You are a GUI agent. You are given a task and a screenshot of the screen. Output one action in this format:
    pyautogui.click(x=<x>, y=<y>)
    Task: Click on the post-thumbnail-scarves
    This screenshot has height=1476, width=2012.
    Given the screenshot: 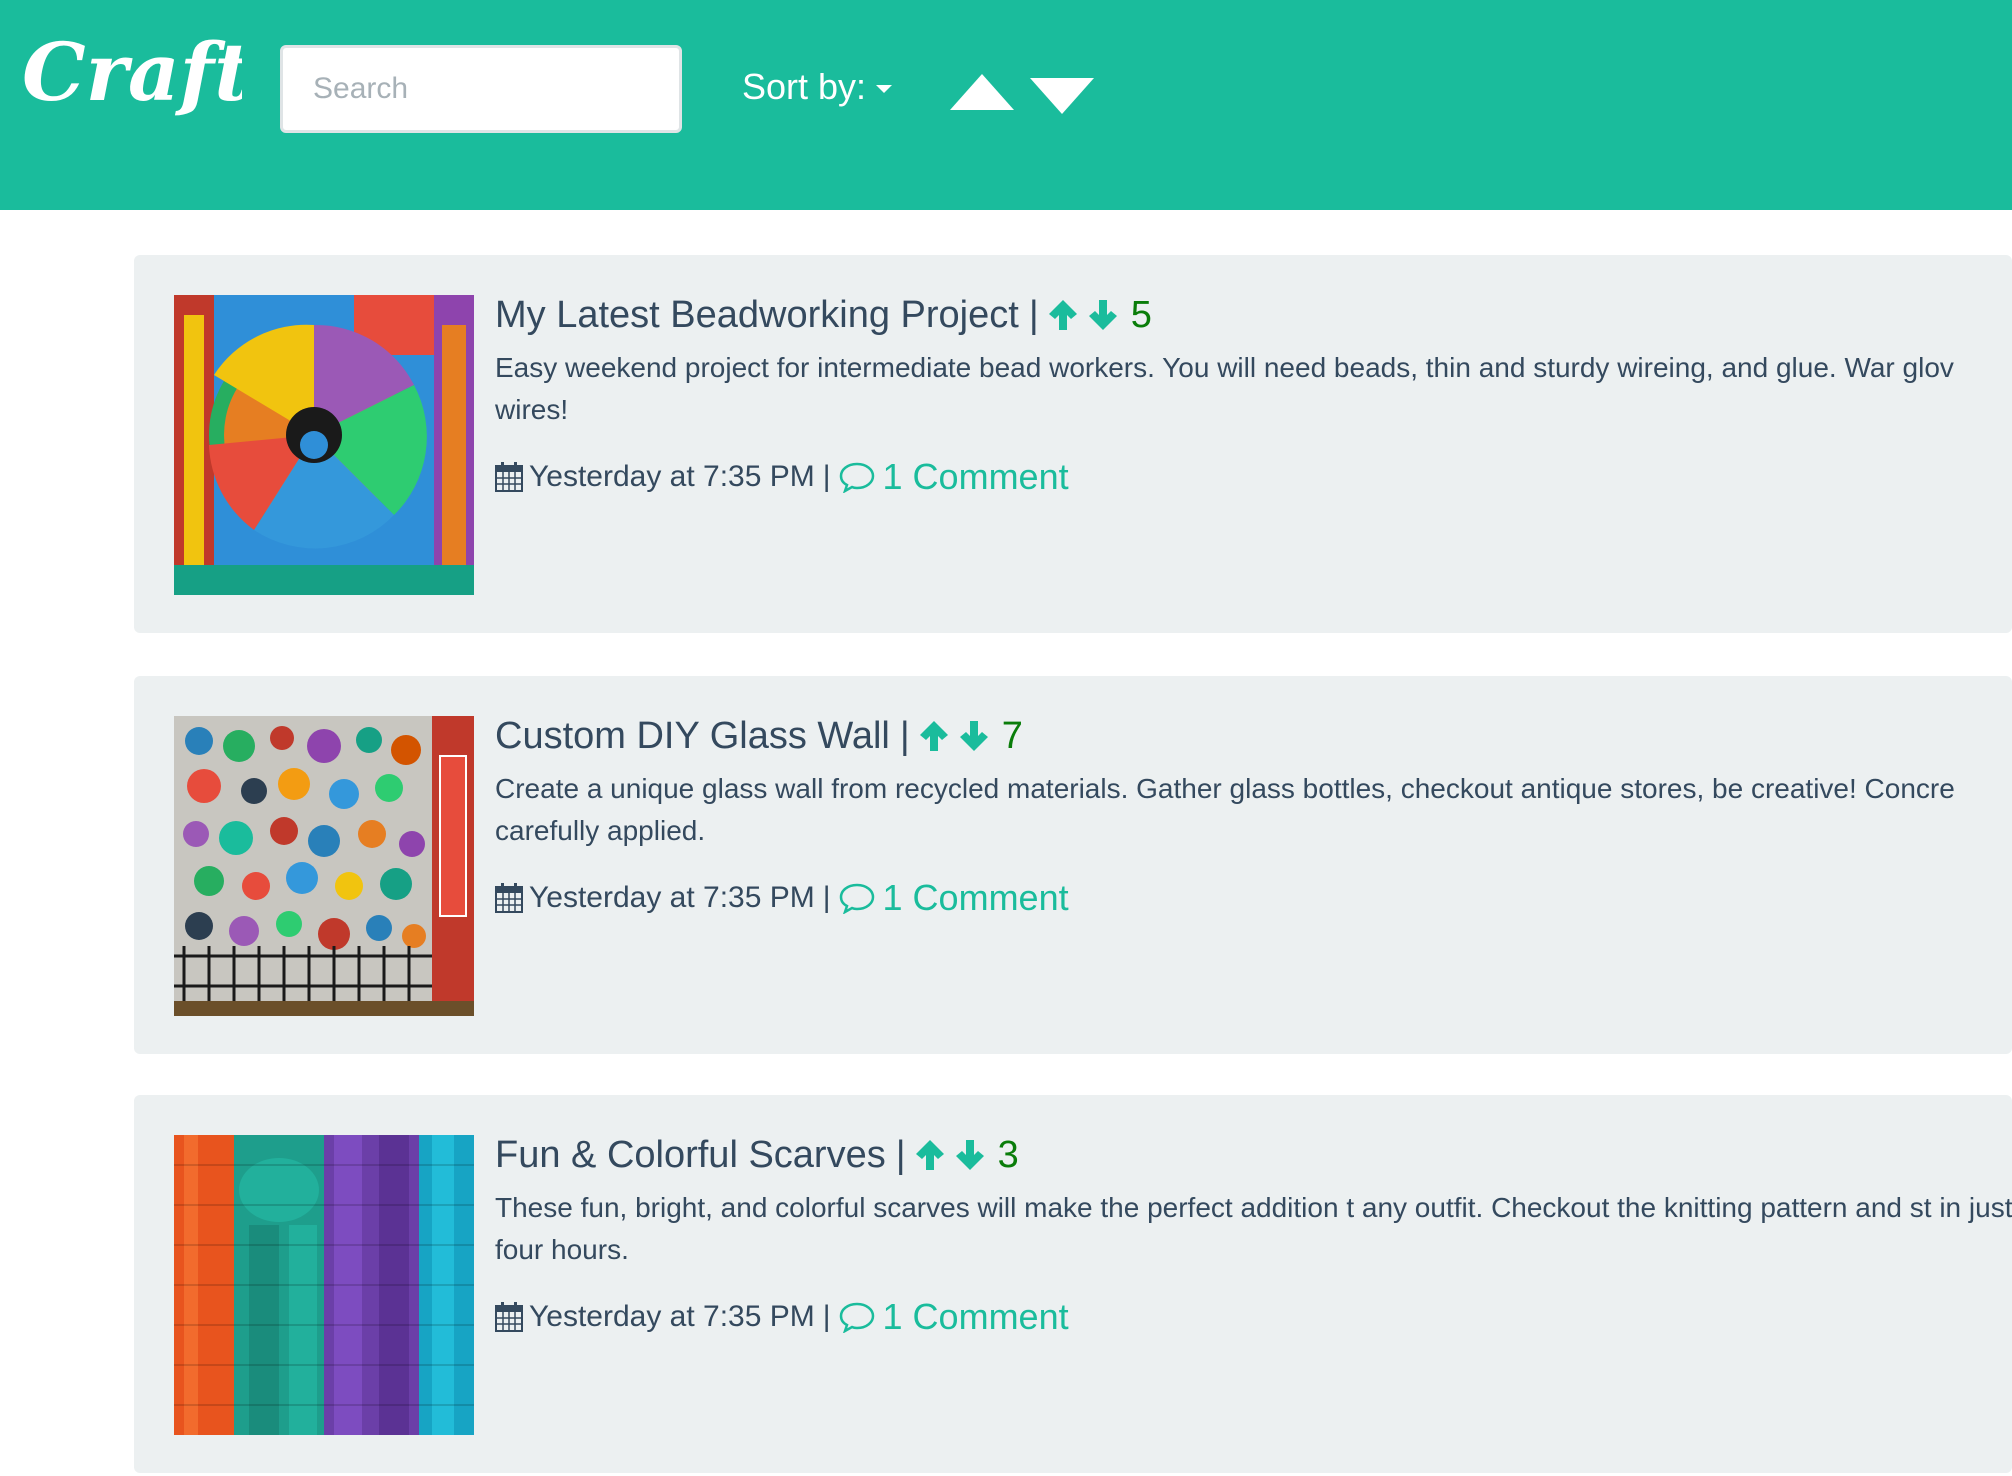 What is the action you would take?
    pyautogui.click(x=324, y=1285)
    